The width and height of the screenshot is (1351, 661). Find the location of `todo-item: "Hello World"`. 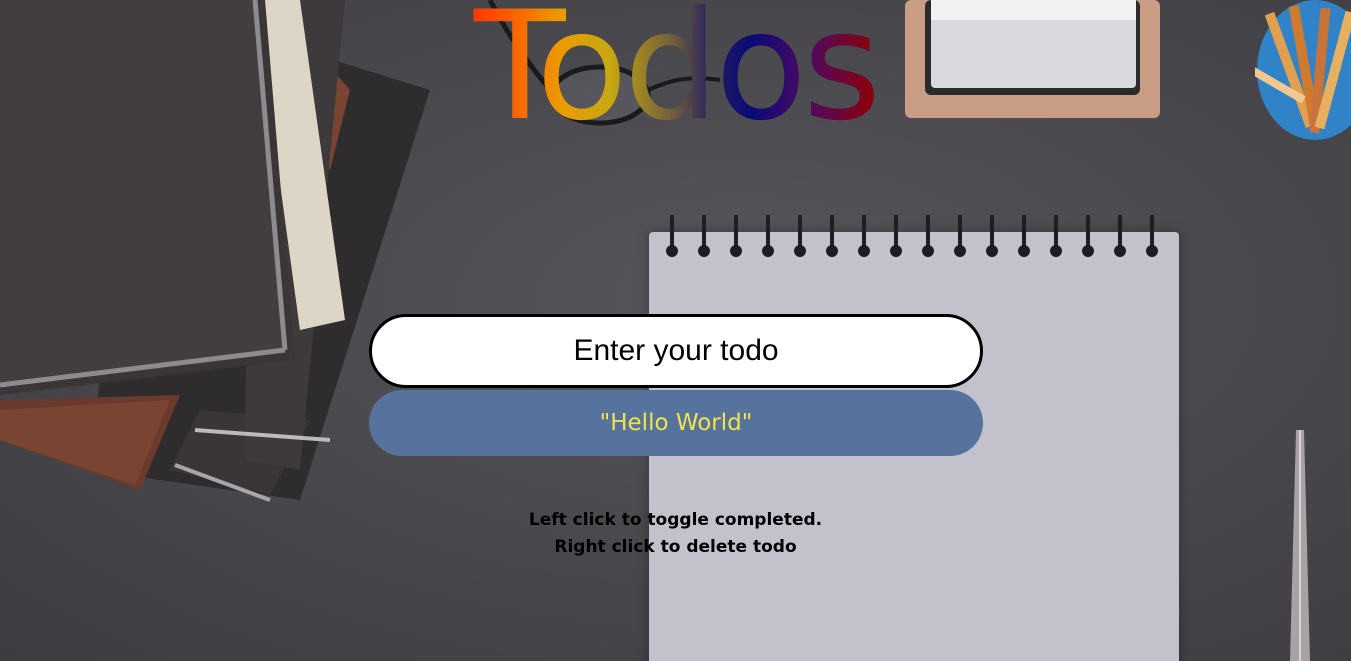

todo-item: "Hello World" is located at coordinates (676, 423).